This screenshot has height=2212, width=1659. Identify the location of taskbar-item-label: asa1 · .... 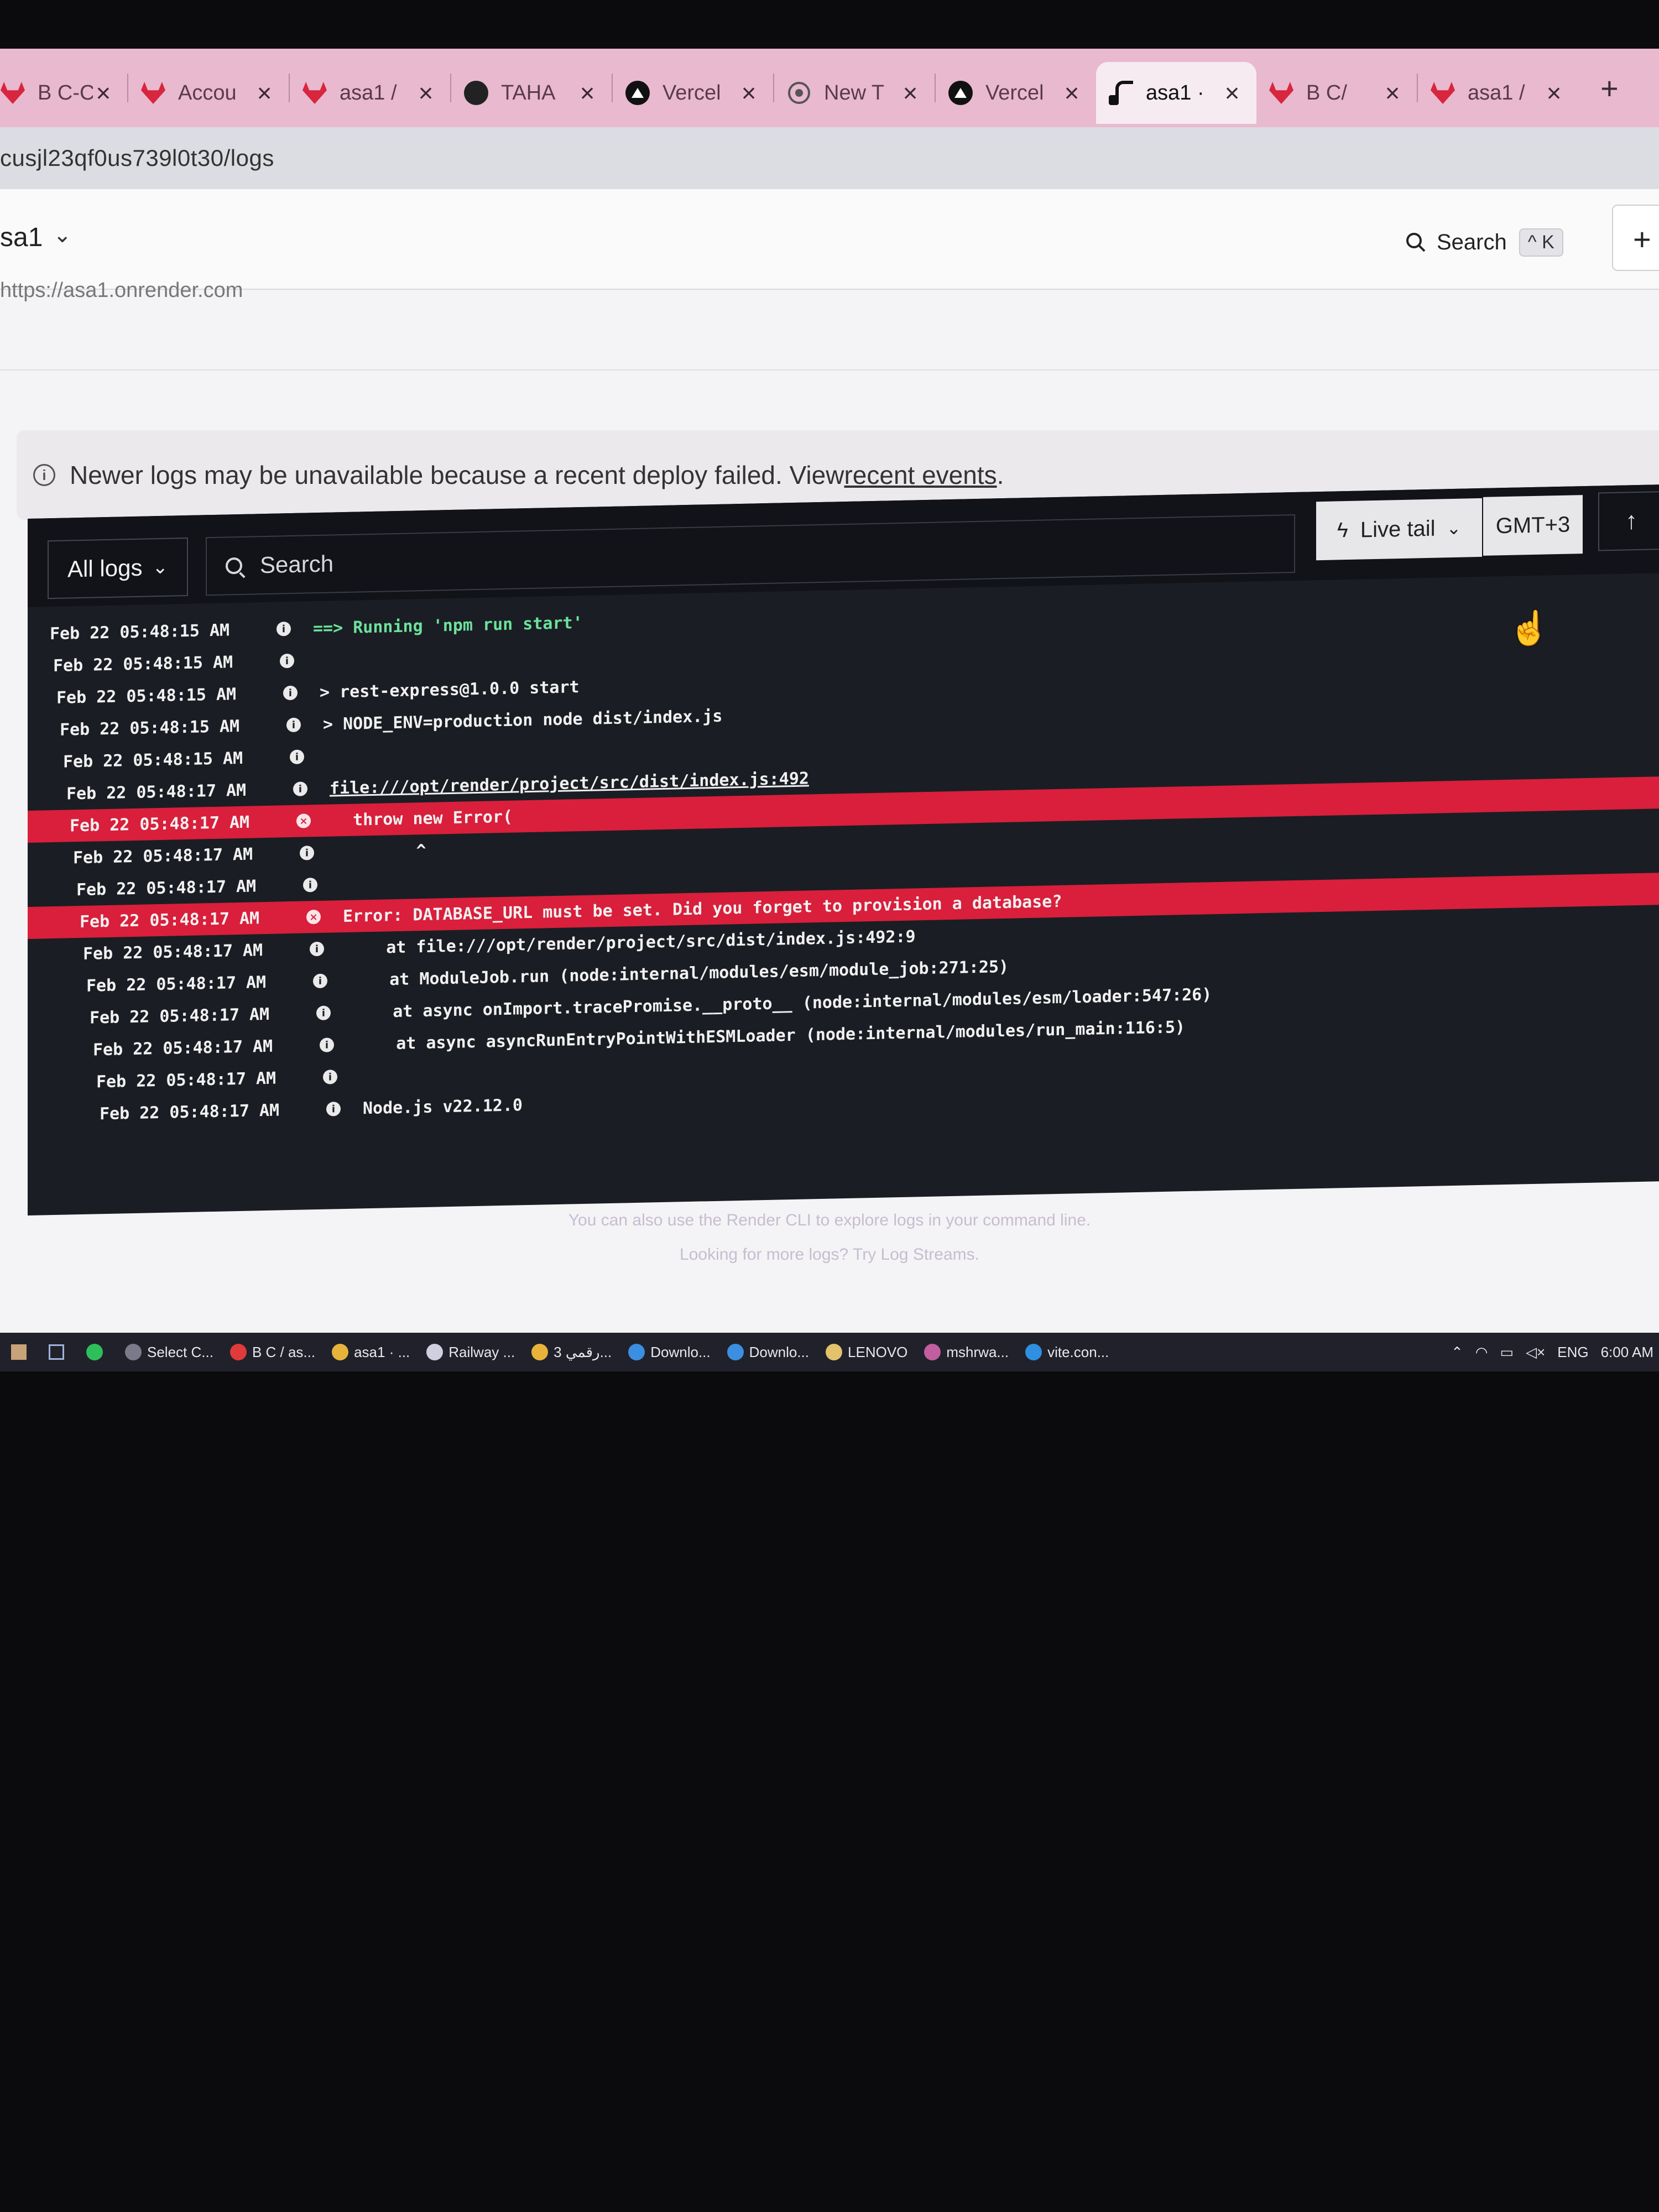
(382, 1352).